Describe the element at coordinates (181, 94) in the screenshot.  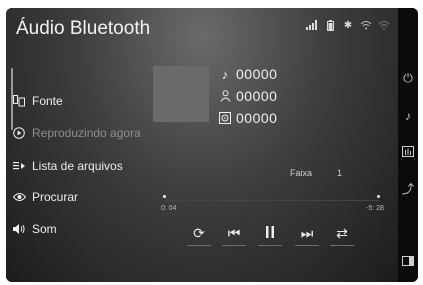
I see `album-art` at that location.